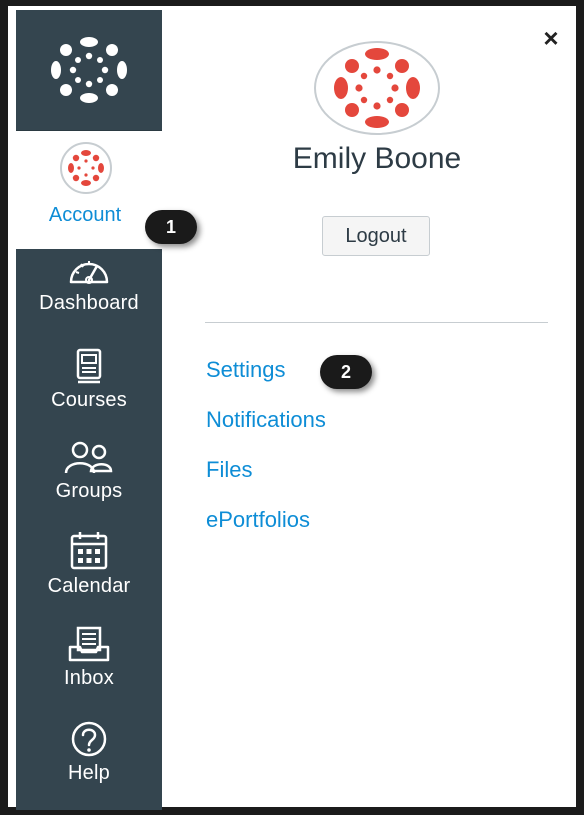  I want to click on calendar-icon, so click(89, 551).